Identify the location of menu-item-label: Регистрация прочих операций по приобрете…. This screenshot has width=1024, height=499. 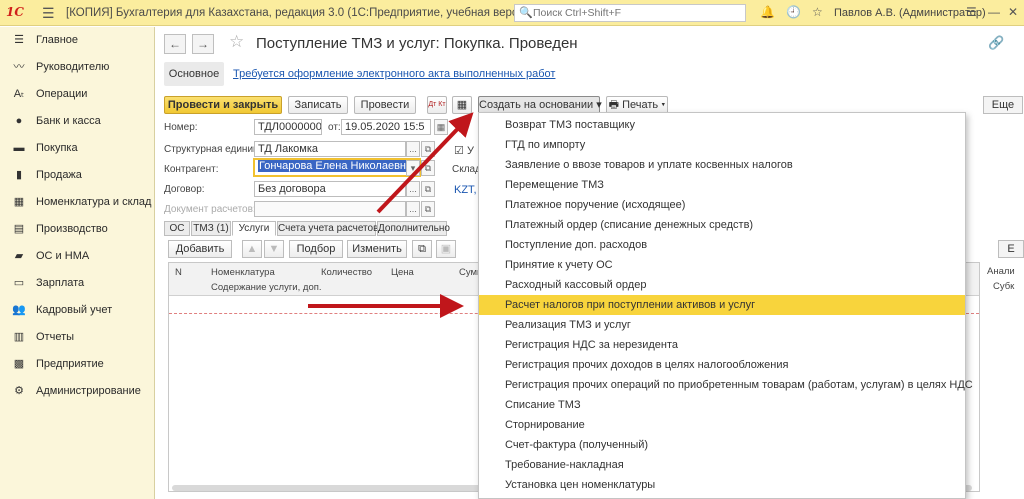
(739, 385).